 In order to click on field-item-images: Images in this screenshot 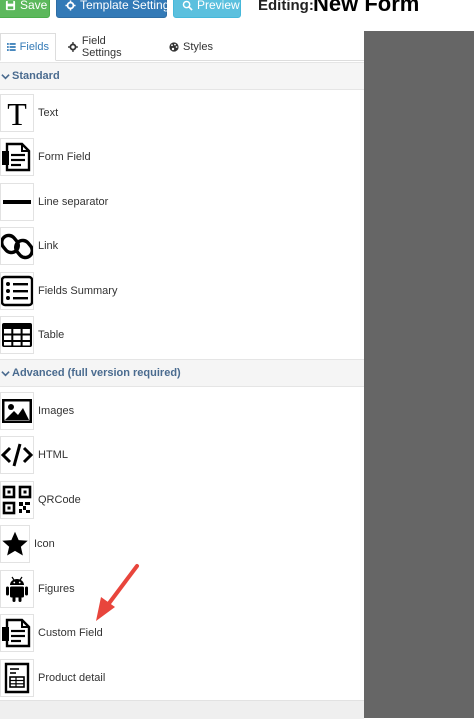, I will do `click(182, 411)`.